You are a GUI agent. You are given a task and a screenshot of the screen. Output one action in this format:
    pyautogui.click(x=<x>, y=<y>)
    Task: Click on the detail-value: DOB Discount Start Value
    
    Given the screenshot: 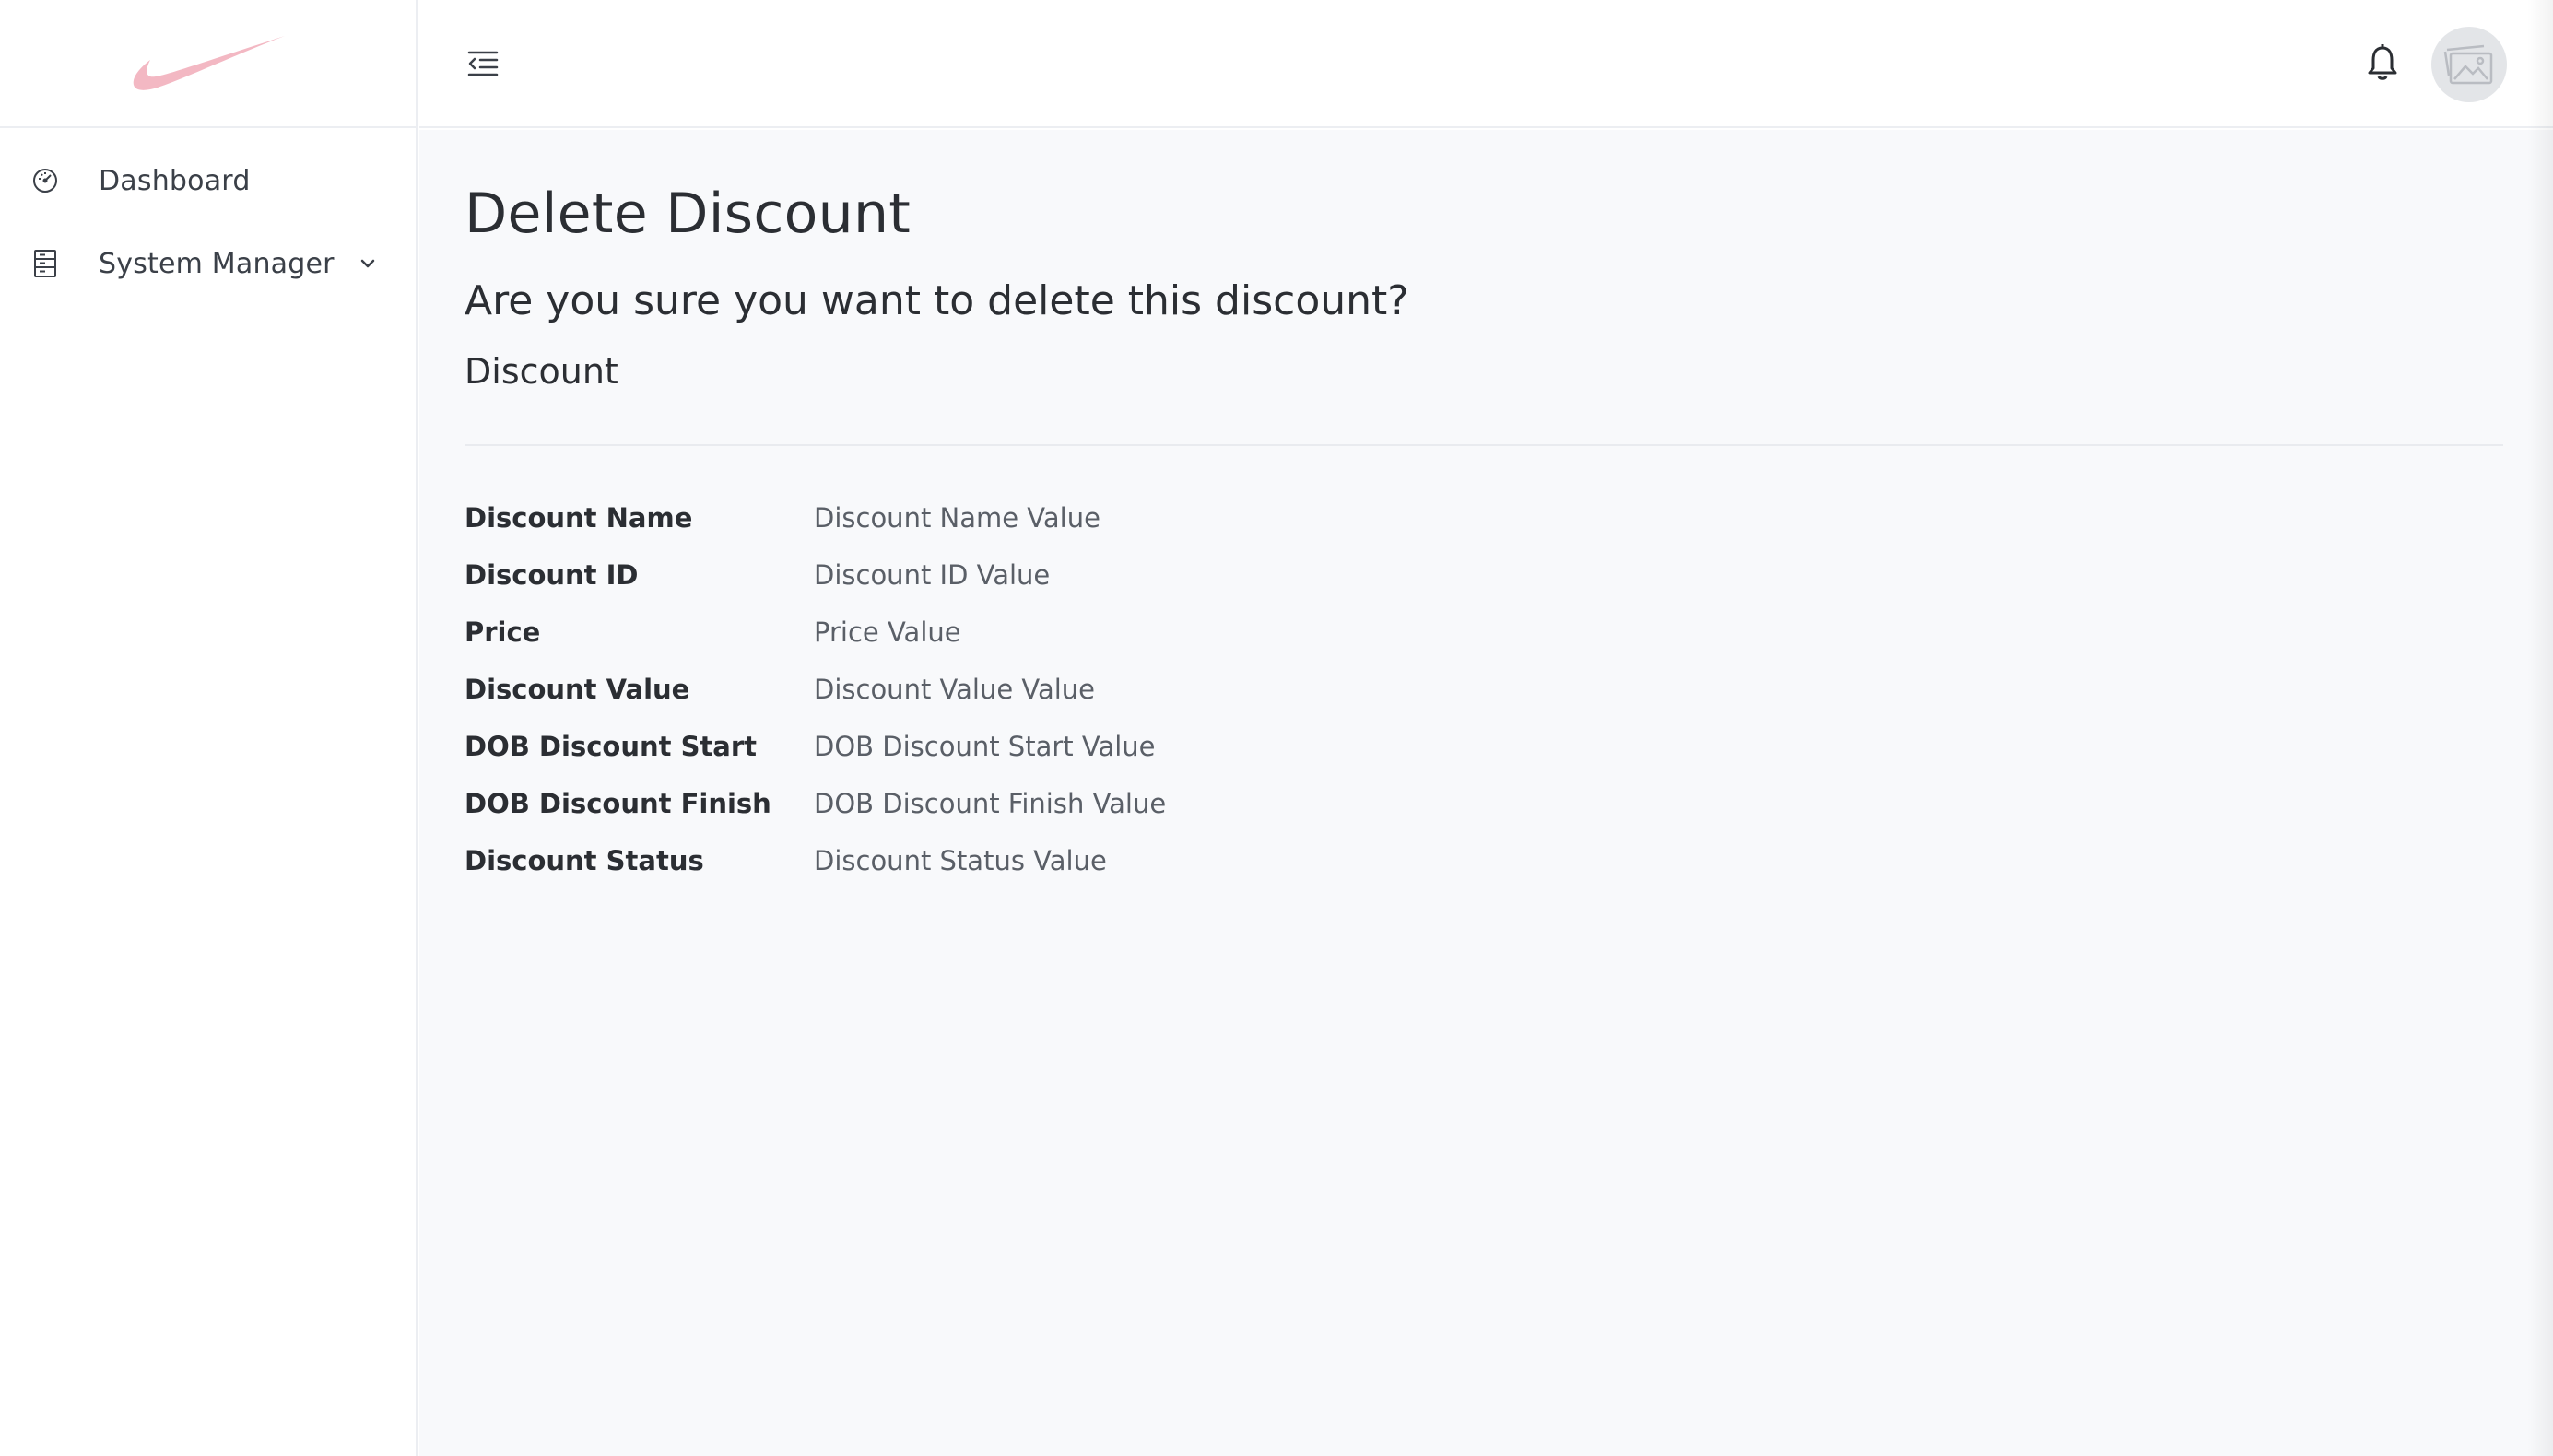 What is the action you would take?
    pyautogui.click(x=985, y=746)
    